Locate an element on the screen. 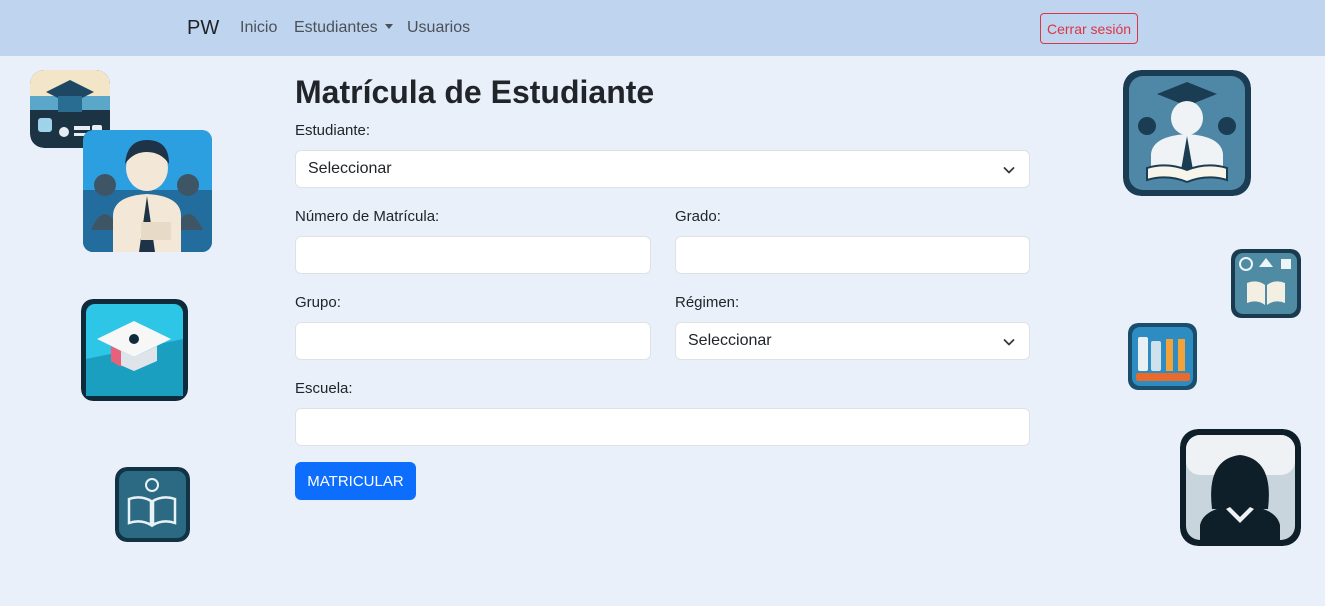 The height and width of the screenshot is (606, 1325). graduate-reading-icon is located at coordinates (1187, 133).